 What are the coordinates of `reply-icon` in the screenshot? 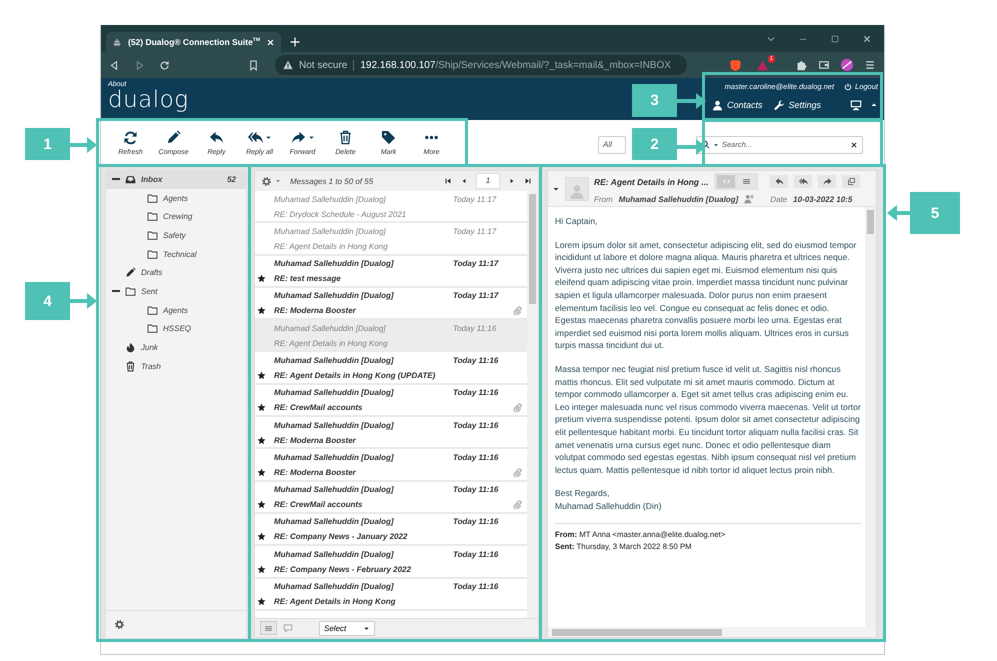 It's located at (779, 181).